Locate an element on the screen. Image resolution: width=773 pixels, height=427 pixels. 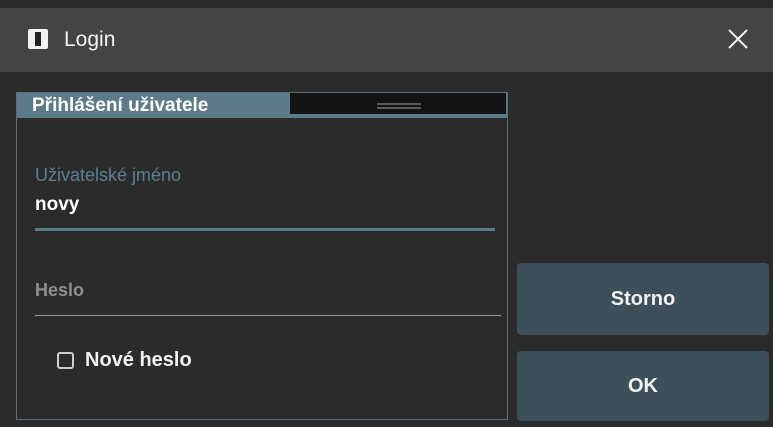
panel-drag-handle is located at coordinates (398, 103).